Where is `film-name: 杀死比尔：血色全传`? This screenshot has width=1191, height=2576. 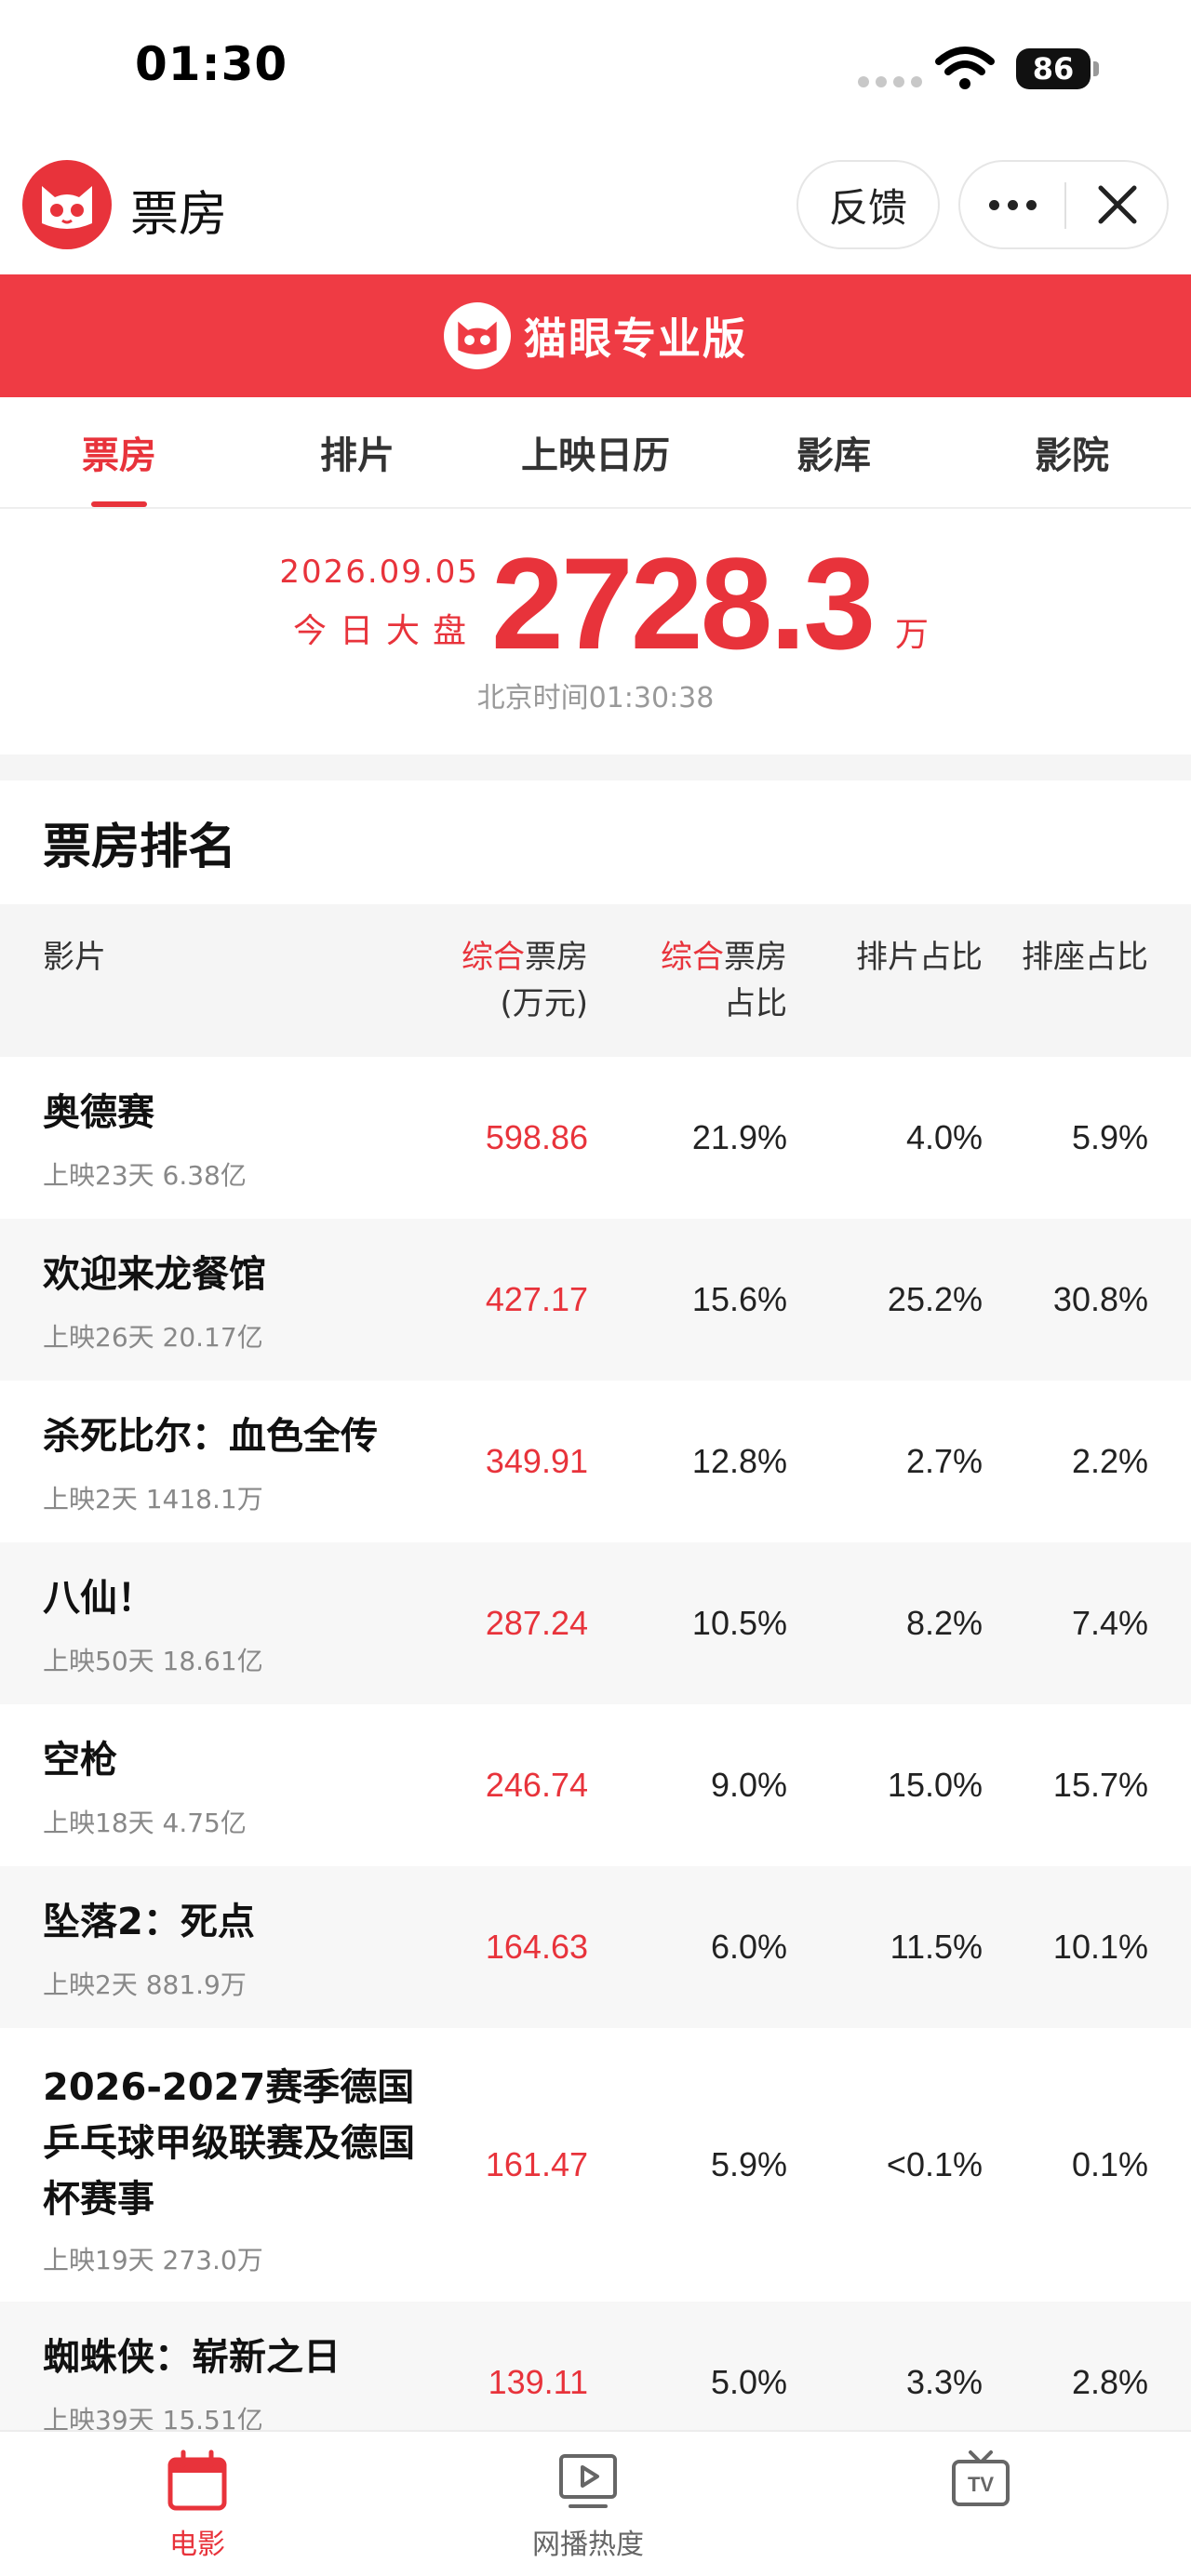 film-name: 杀死比尔：血色全传 is located at coordinates (210, 1436).